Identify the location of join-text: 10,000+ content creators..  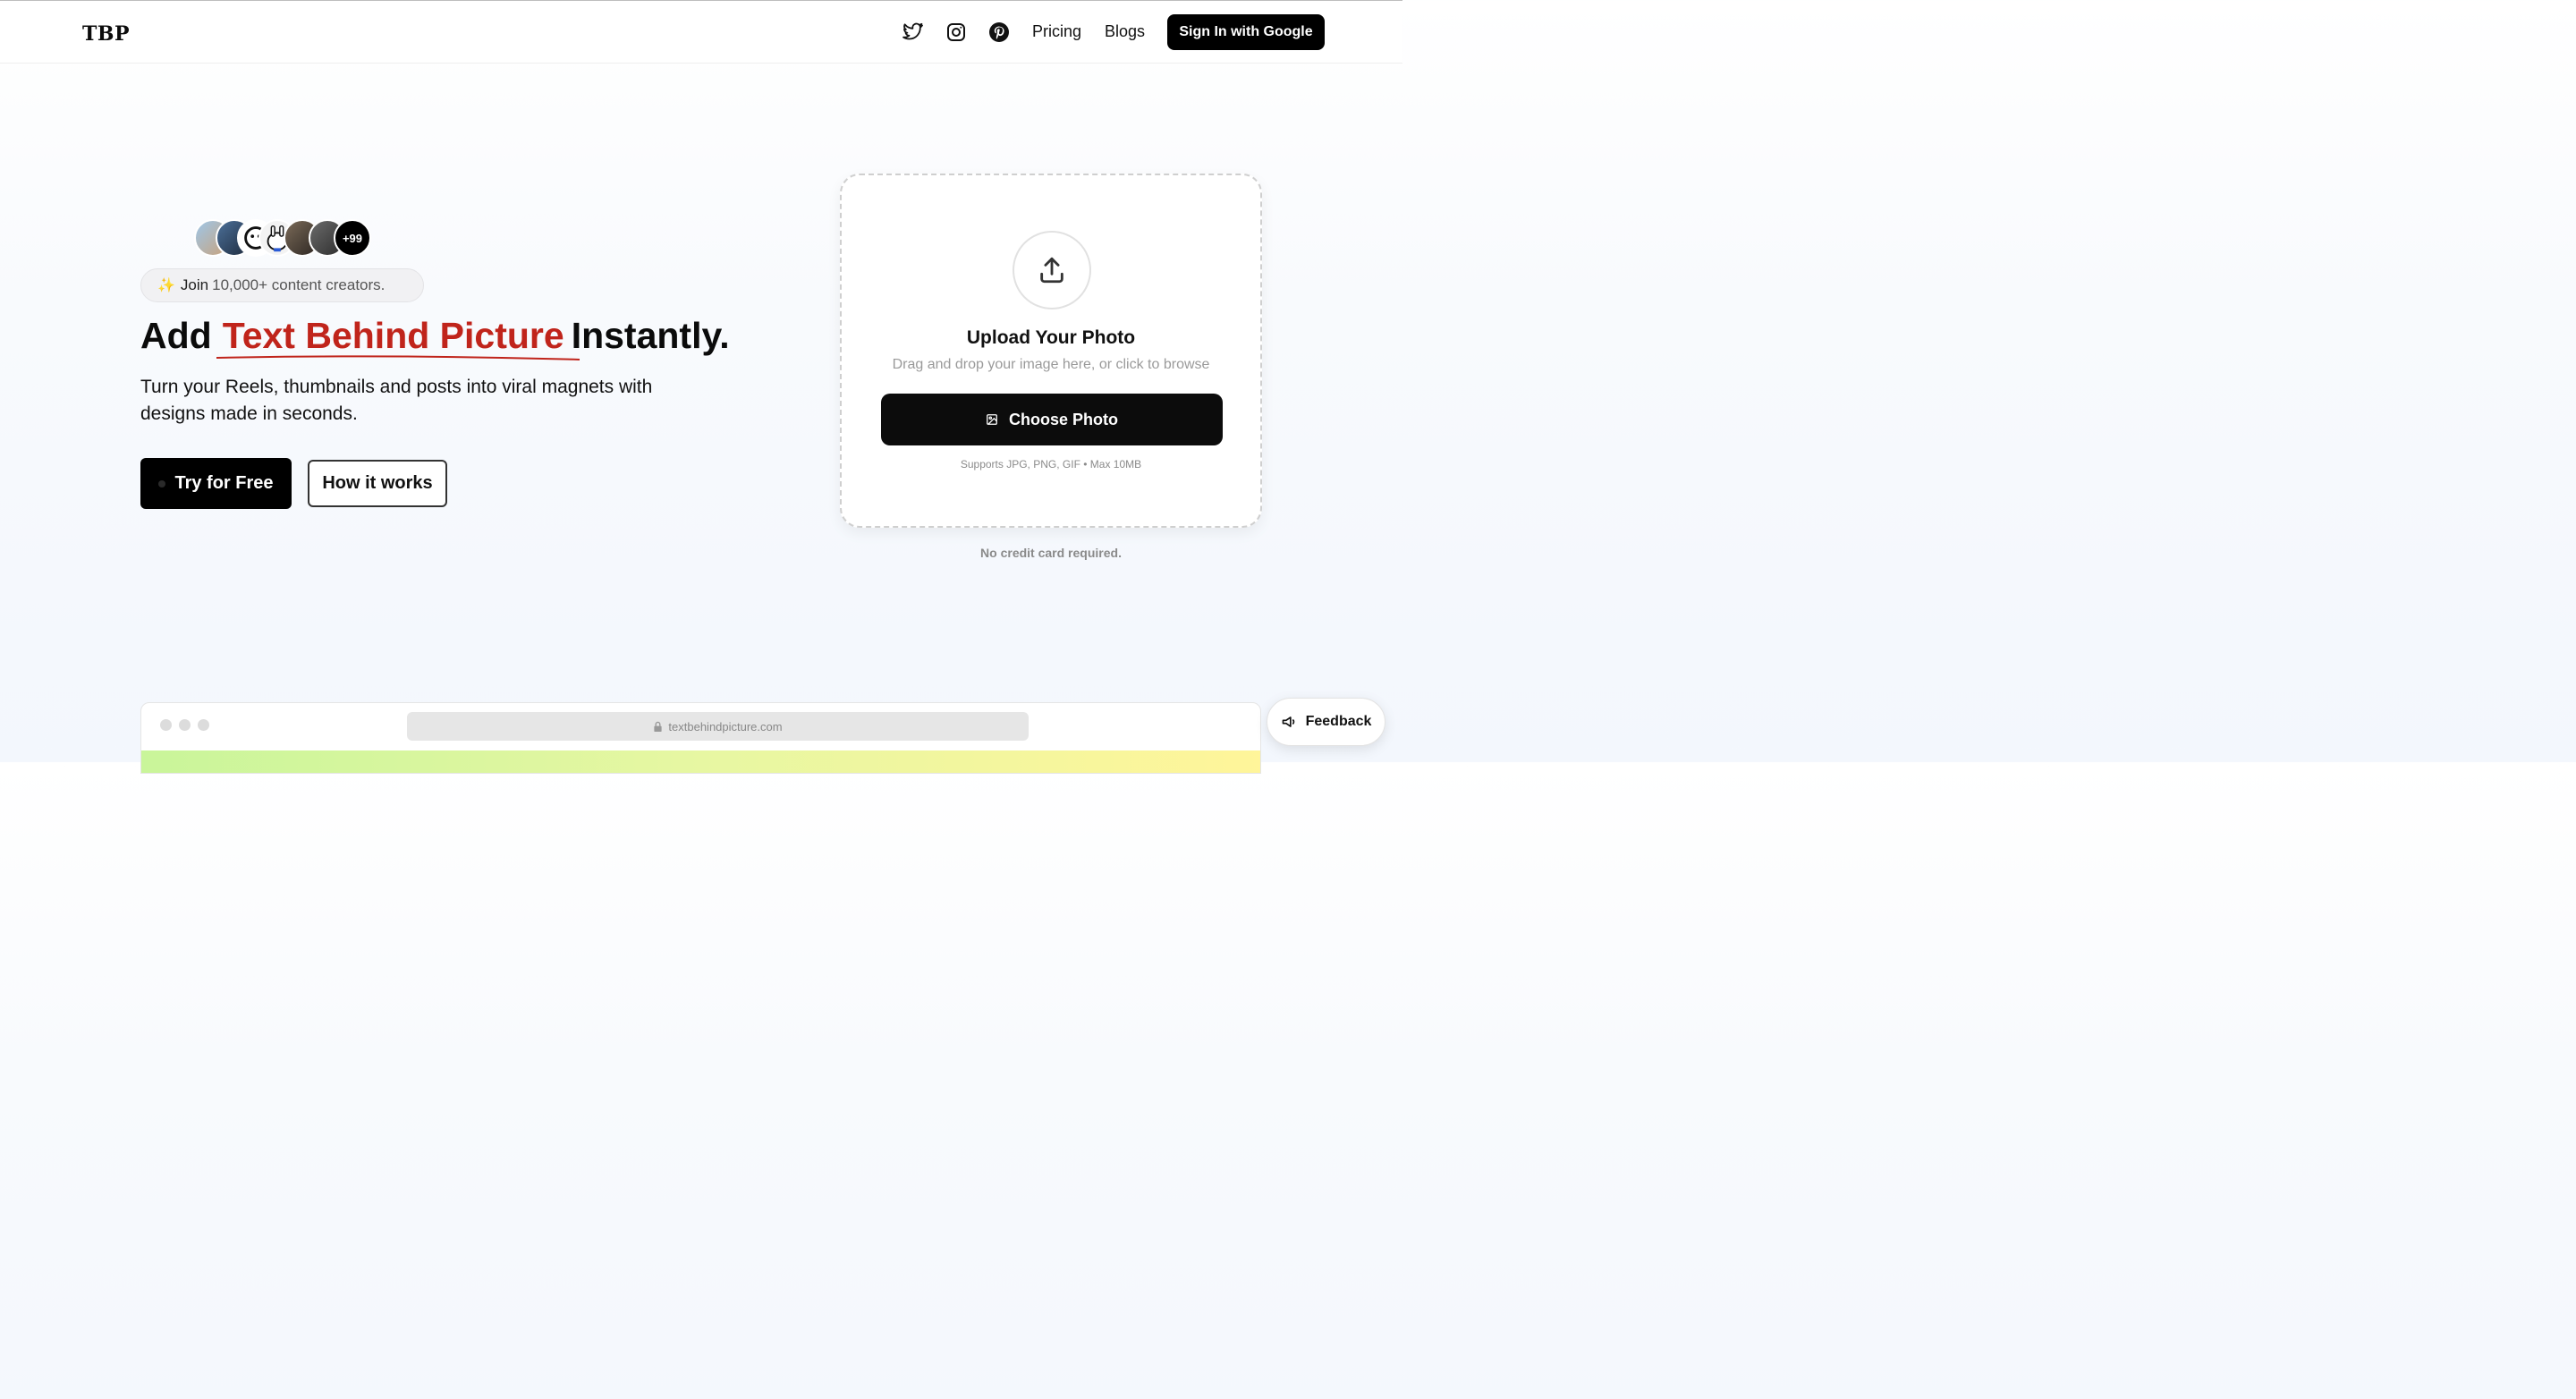
(299, 284).